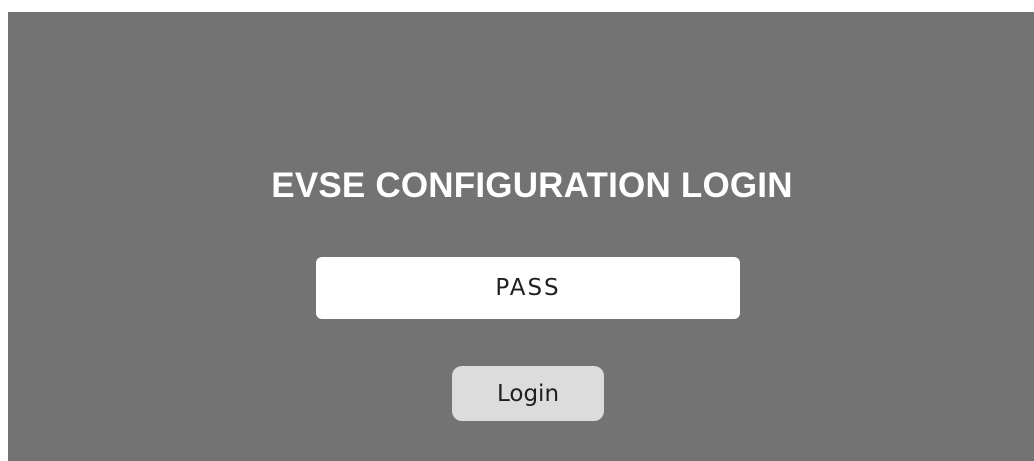 The width and height of the screenshot is (1034, 461). I want to click on page-title: EVSE CONFIGURATION LOGIN, so click(532, 185).